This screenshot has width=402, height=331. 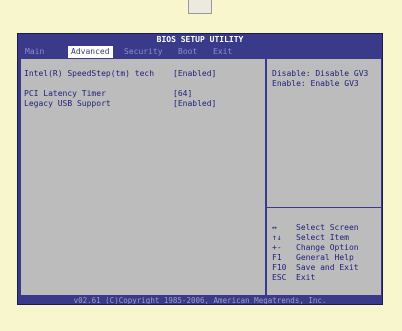 I want to click on menu-tab-boot: Boot, so click(x=187, y=52).